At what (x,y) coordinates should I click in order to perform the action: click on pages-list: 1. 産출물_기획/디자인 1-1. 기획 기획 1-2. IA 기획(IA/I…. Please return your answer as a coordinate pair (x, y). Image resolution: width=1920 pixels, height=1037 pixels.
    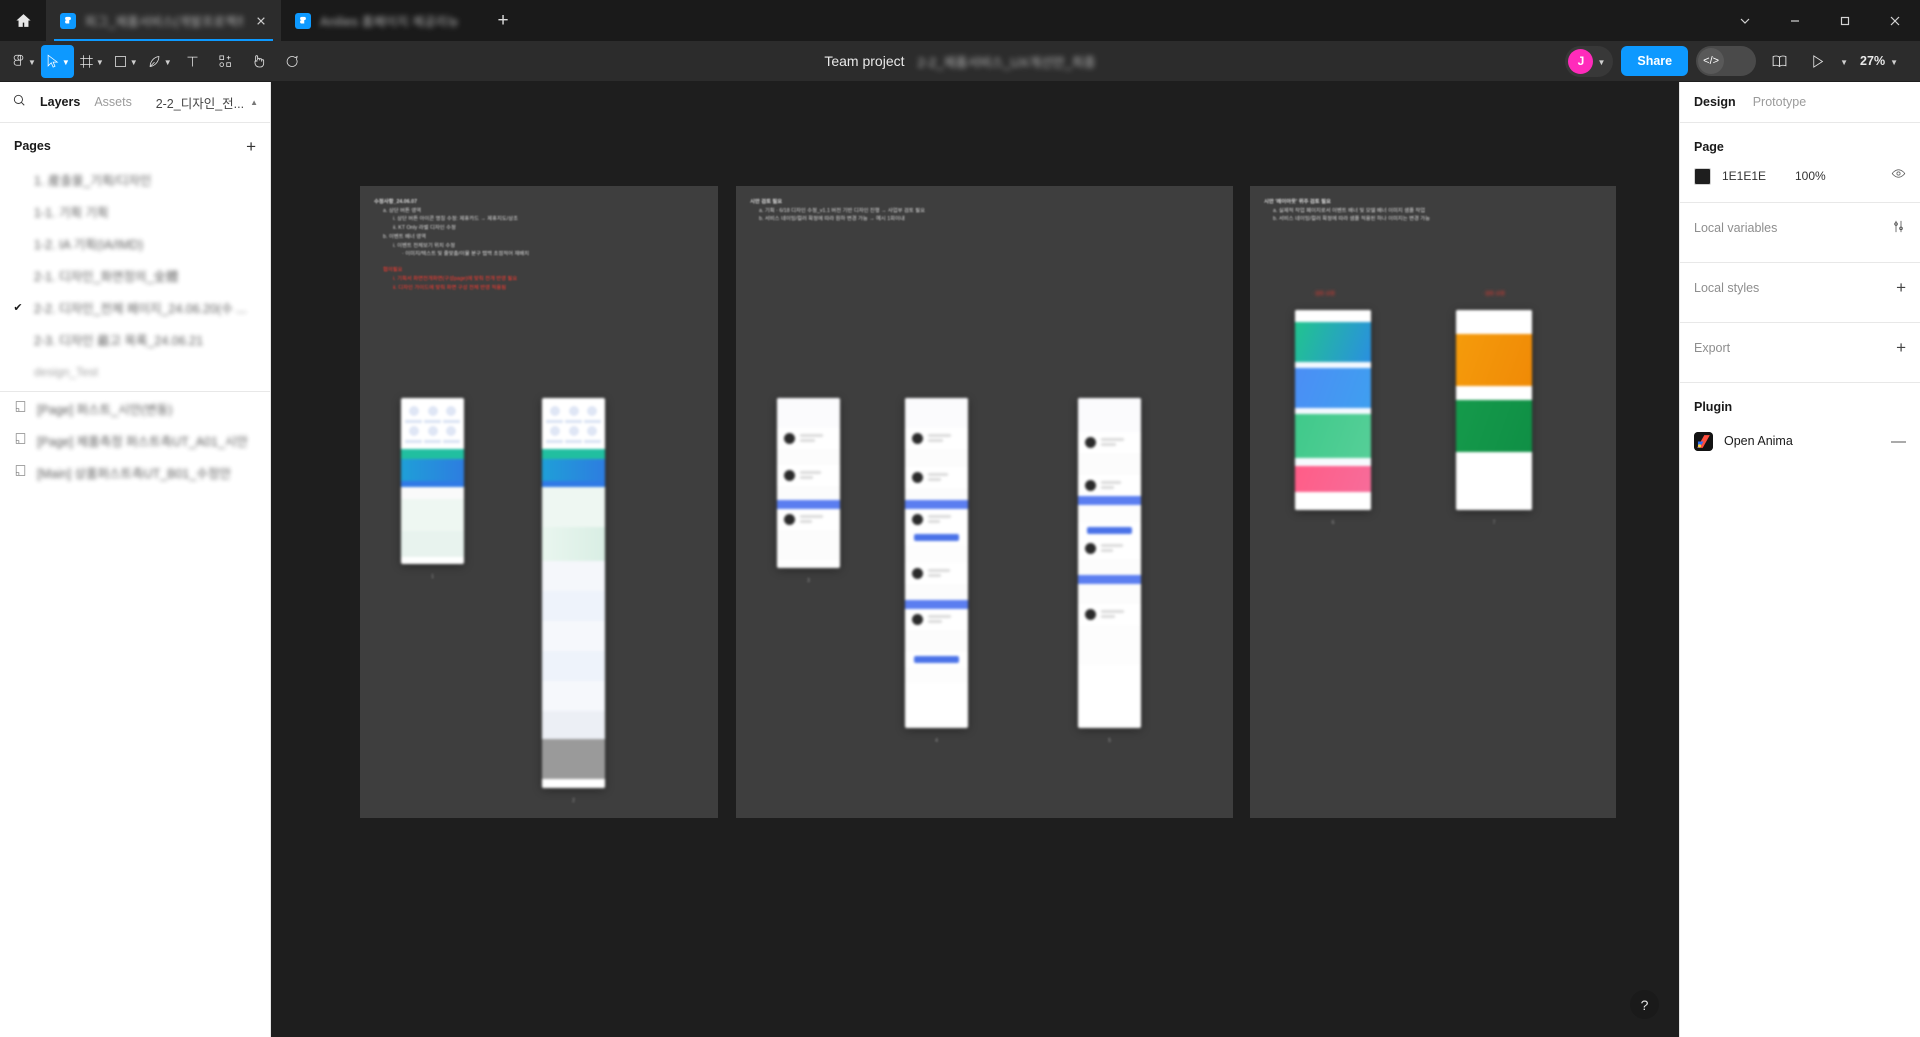
    Looking at the image, I should click on (135, 259).